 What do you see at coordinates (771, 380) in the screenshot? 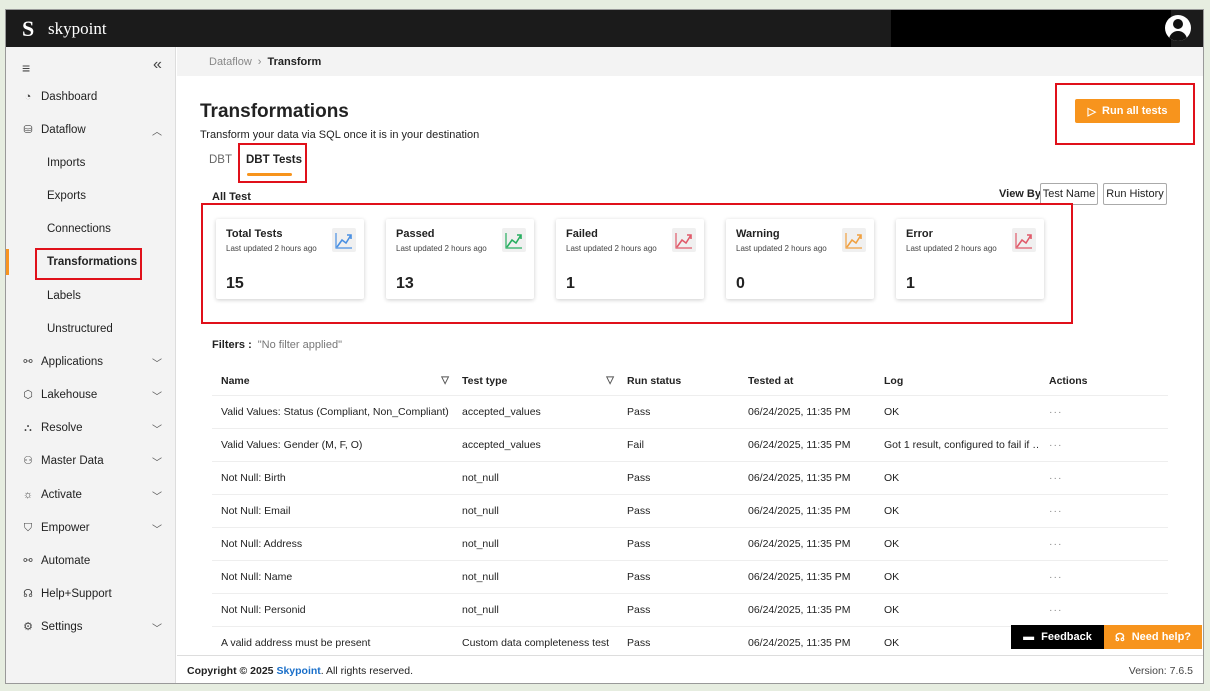
I see `header-tested-at: Tested at` at bounding box center [771, 380].